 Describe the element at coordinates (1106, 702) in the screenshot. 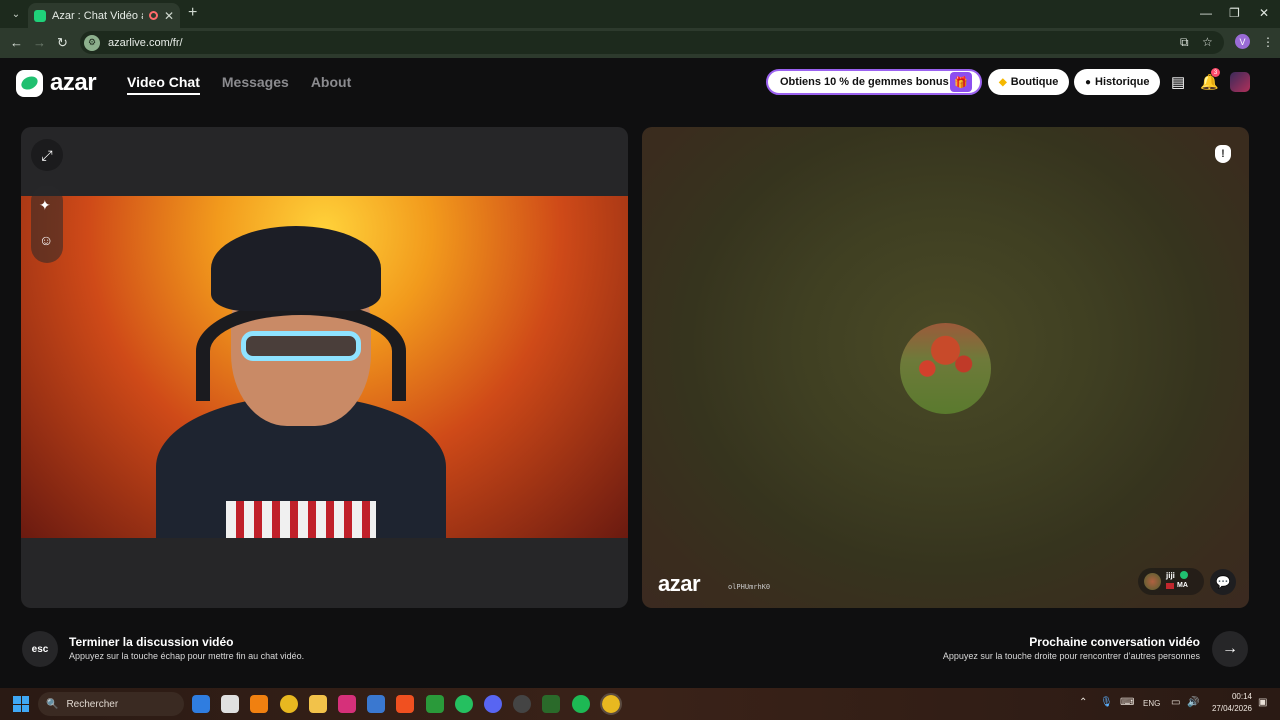

I see `microphone-icon: 🎙` at that location.